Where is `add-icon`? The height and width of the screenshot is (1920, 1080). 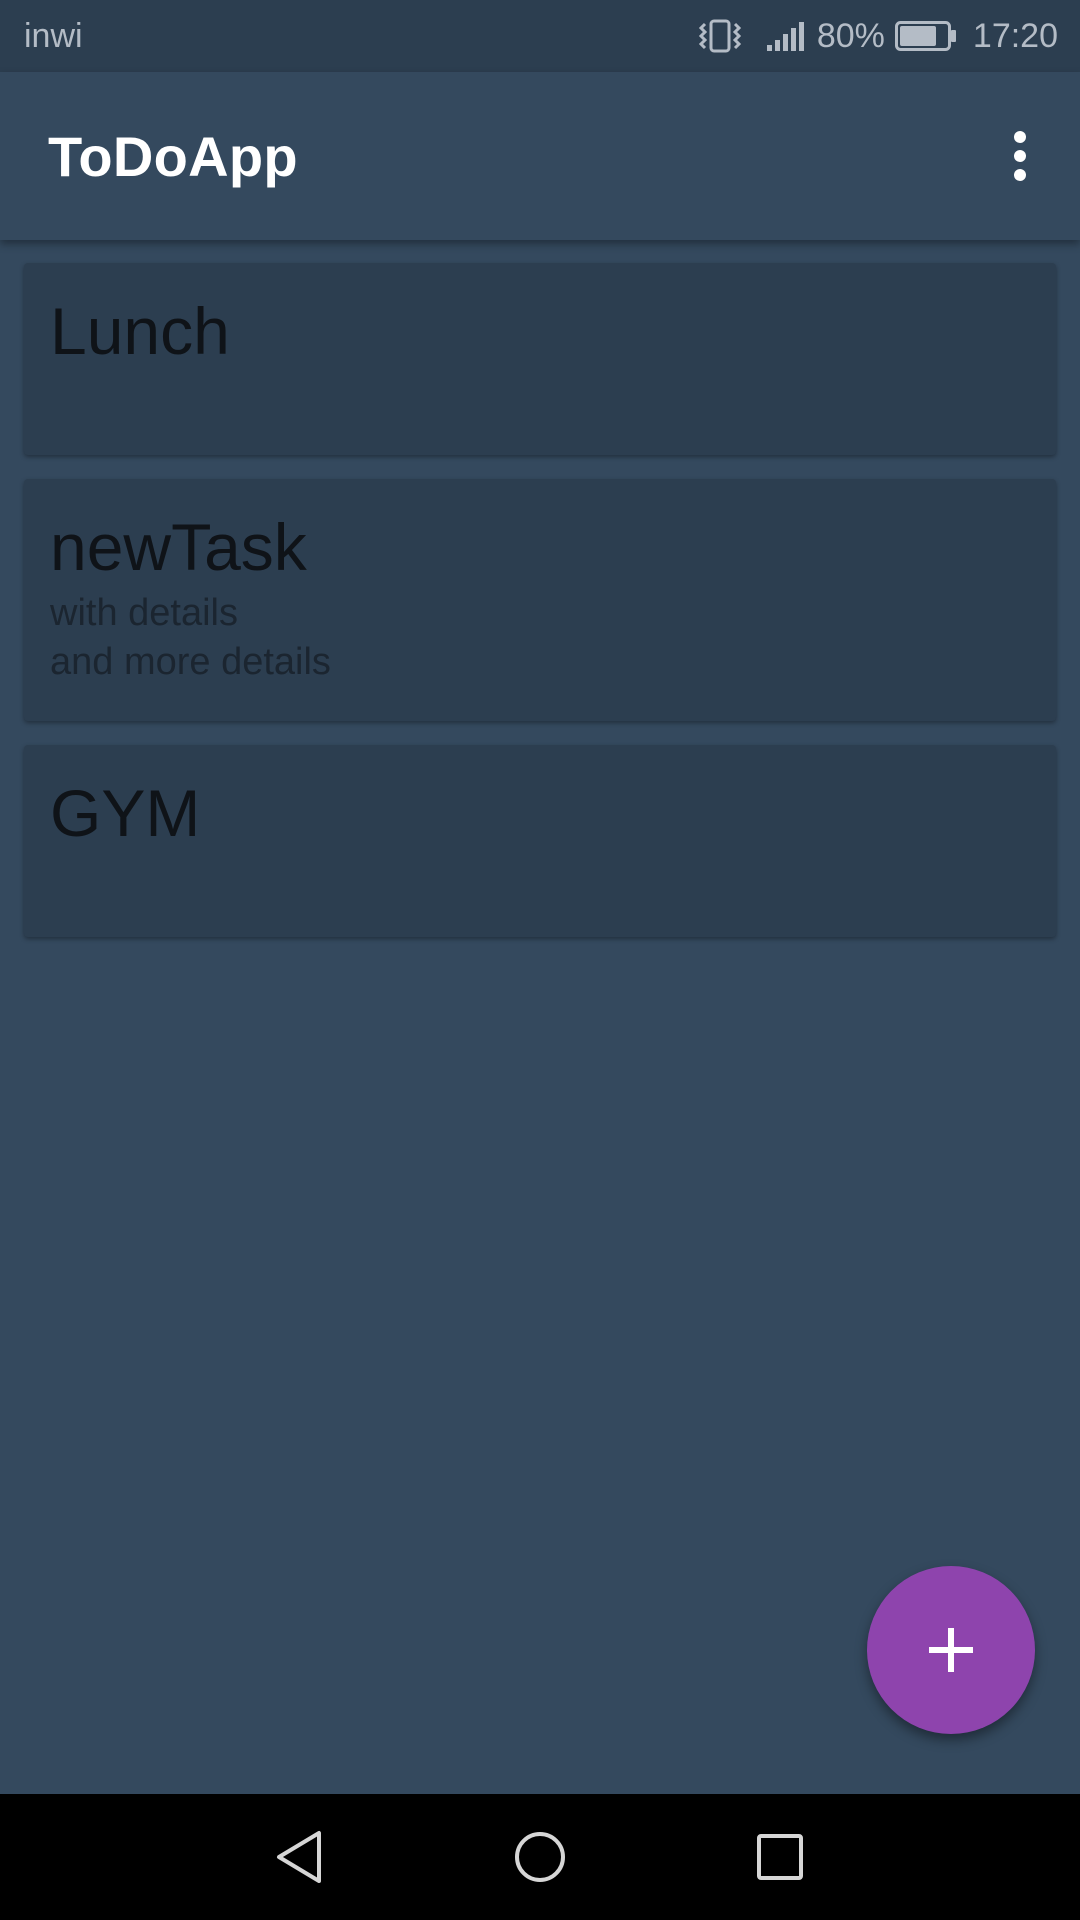 add-icon is located at coordinates (951, 1650).